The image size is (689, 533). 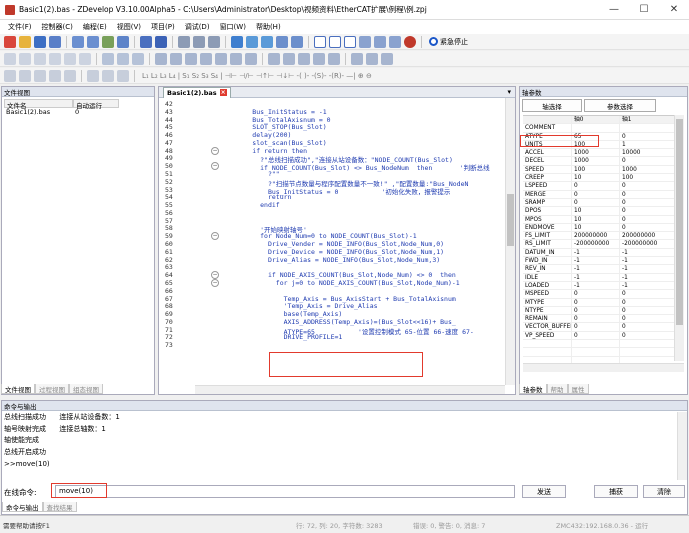 What do you see at coordinates (108, 41) in the screenshot?
I see `download-icon` at bounding box center [108, 41].